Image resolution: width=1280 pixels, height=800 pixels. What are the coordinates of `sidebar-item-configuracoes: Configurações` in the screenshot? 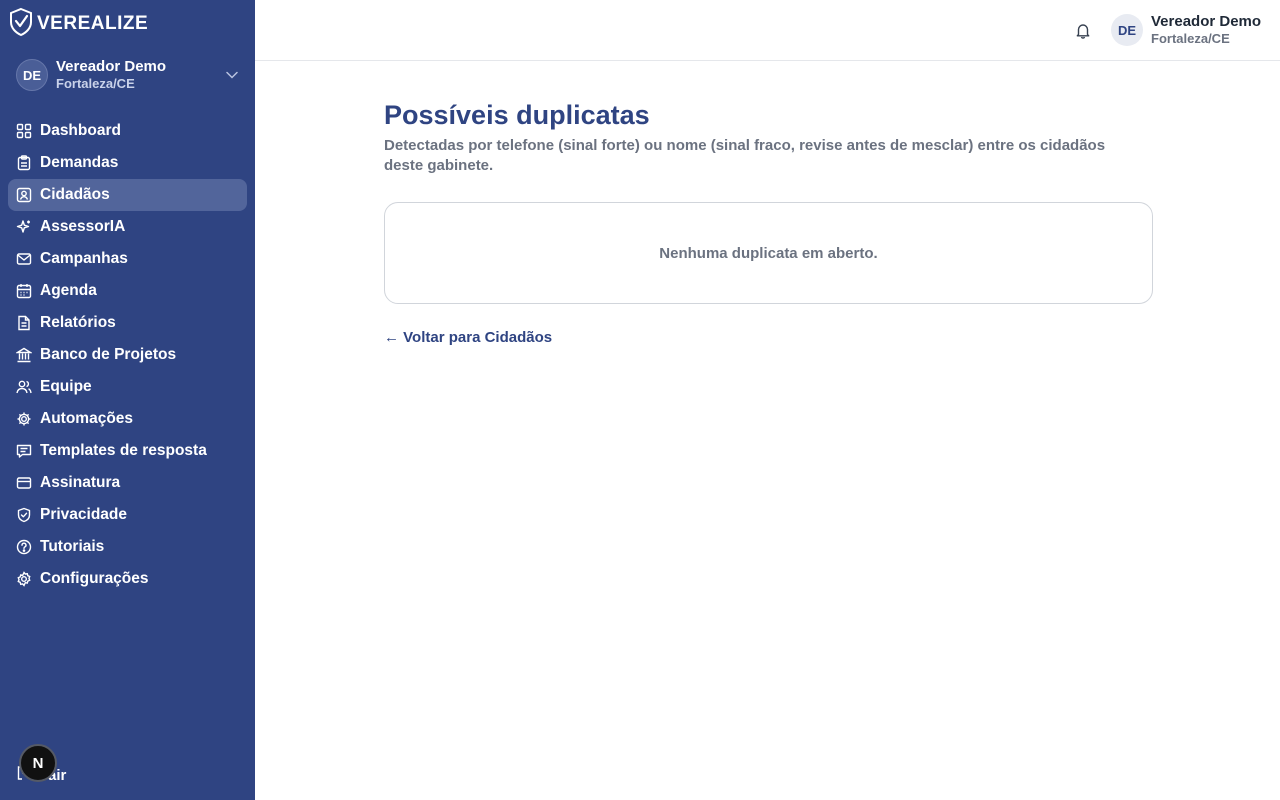 It's located at (127, 579).